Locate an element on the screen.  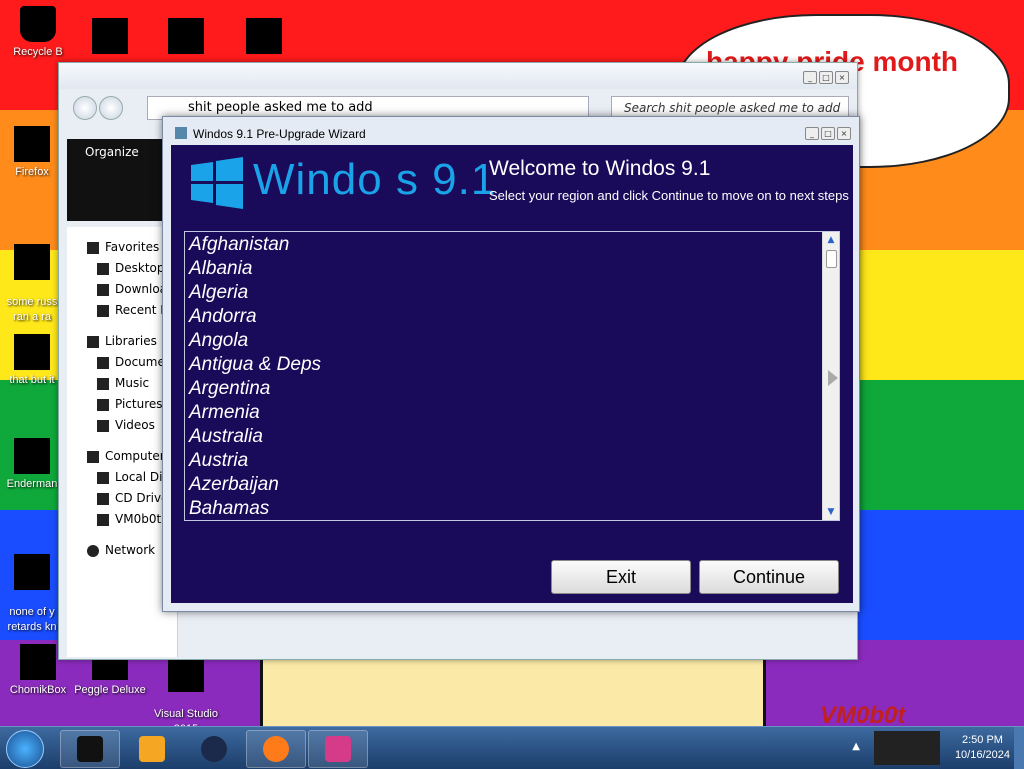
nav-label: Local Dis is located at coordinates (142, 477).